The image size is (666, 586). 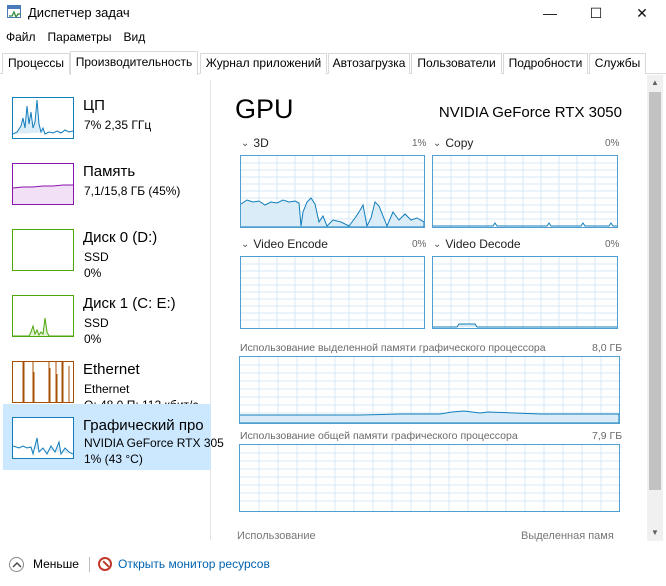 I want to click on engine-video-encode-graph, so click(x=332, y=292).